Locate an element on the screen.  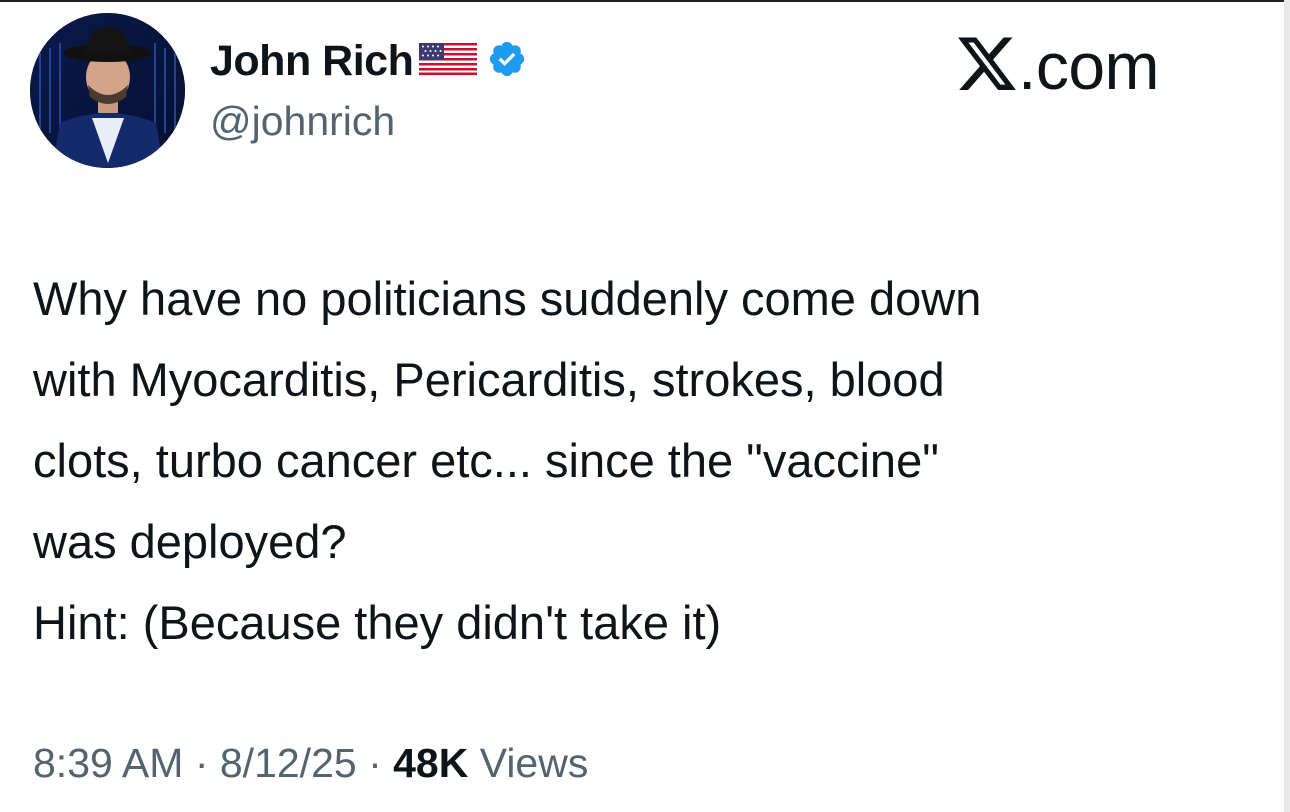
tweet-text-line: Hint: (Because they didn't take it) is located at coordinates (377, 622).